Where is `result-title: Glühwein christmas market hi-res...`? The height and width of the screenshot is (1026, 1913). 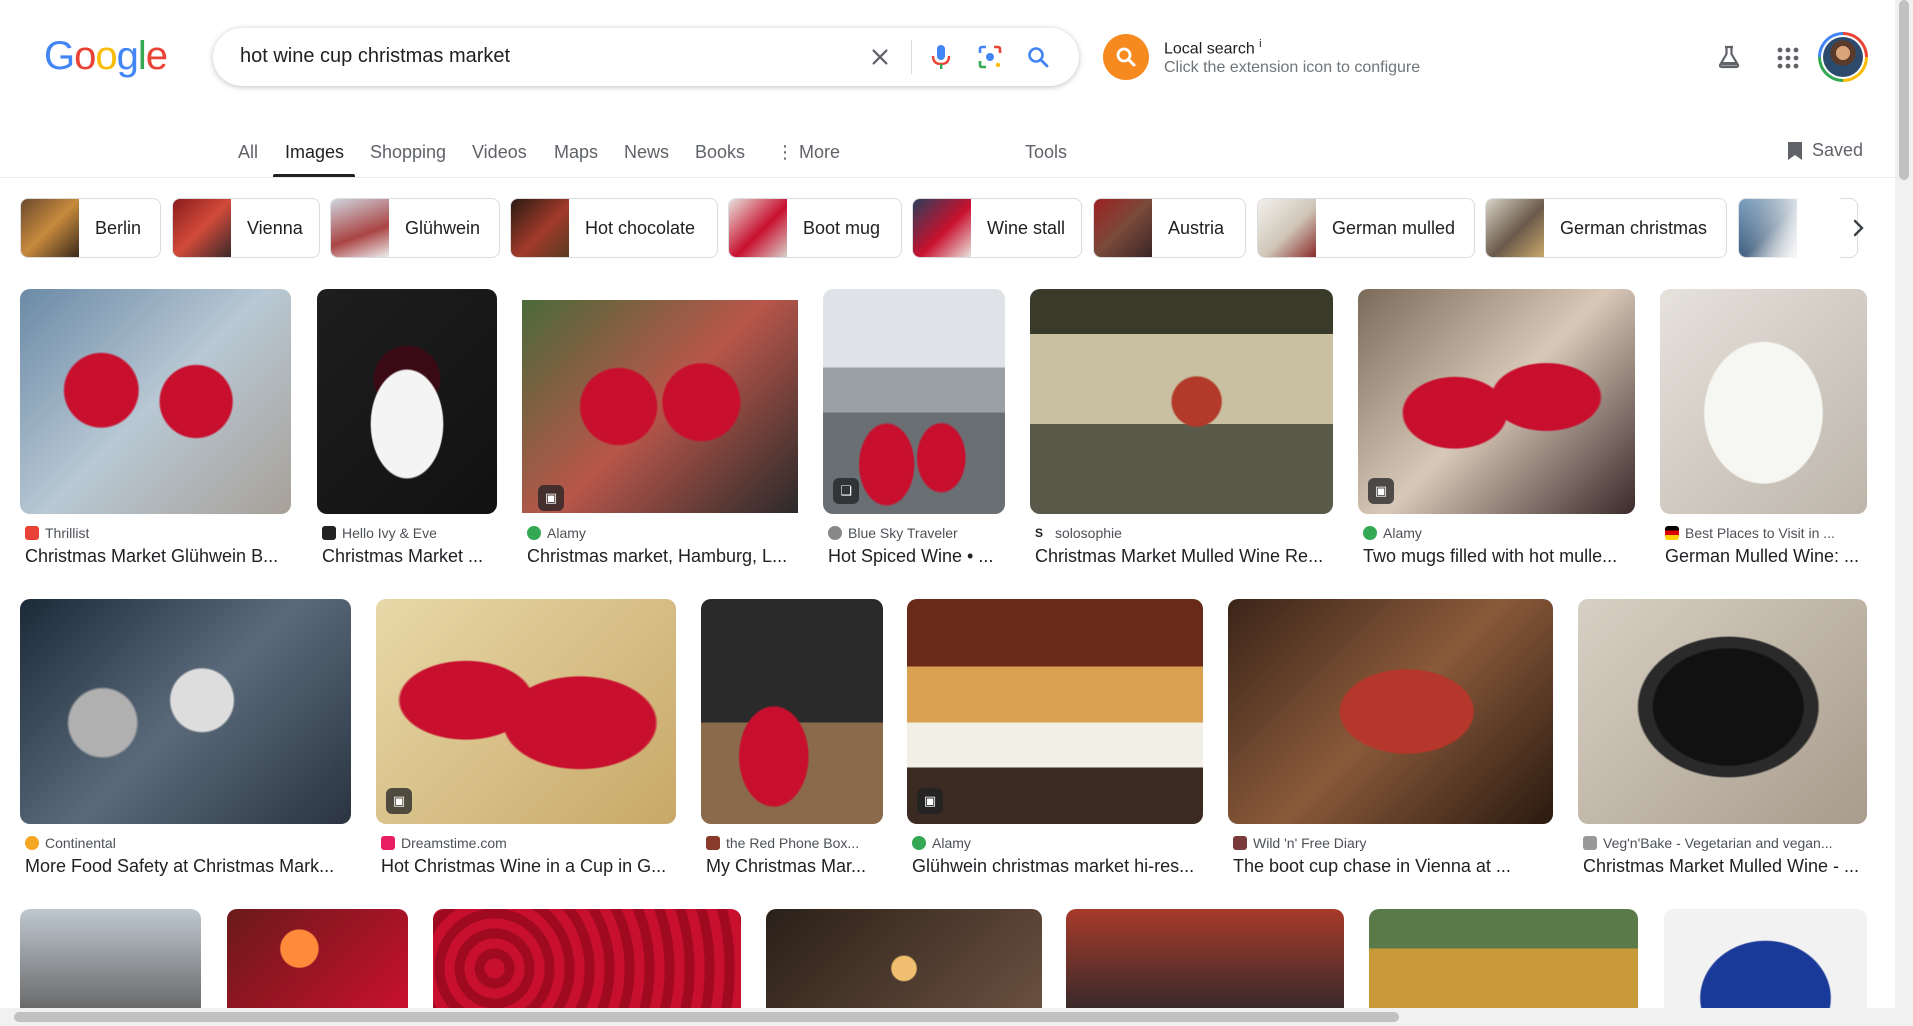 result-title: Glühwein christmas market hi-res... is located at coordinates (1058, 866).